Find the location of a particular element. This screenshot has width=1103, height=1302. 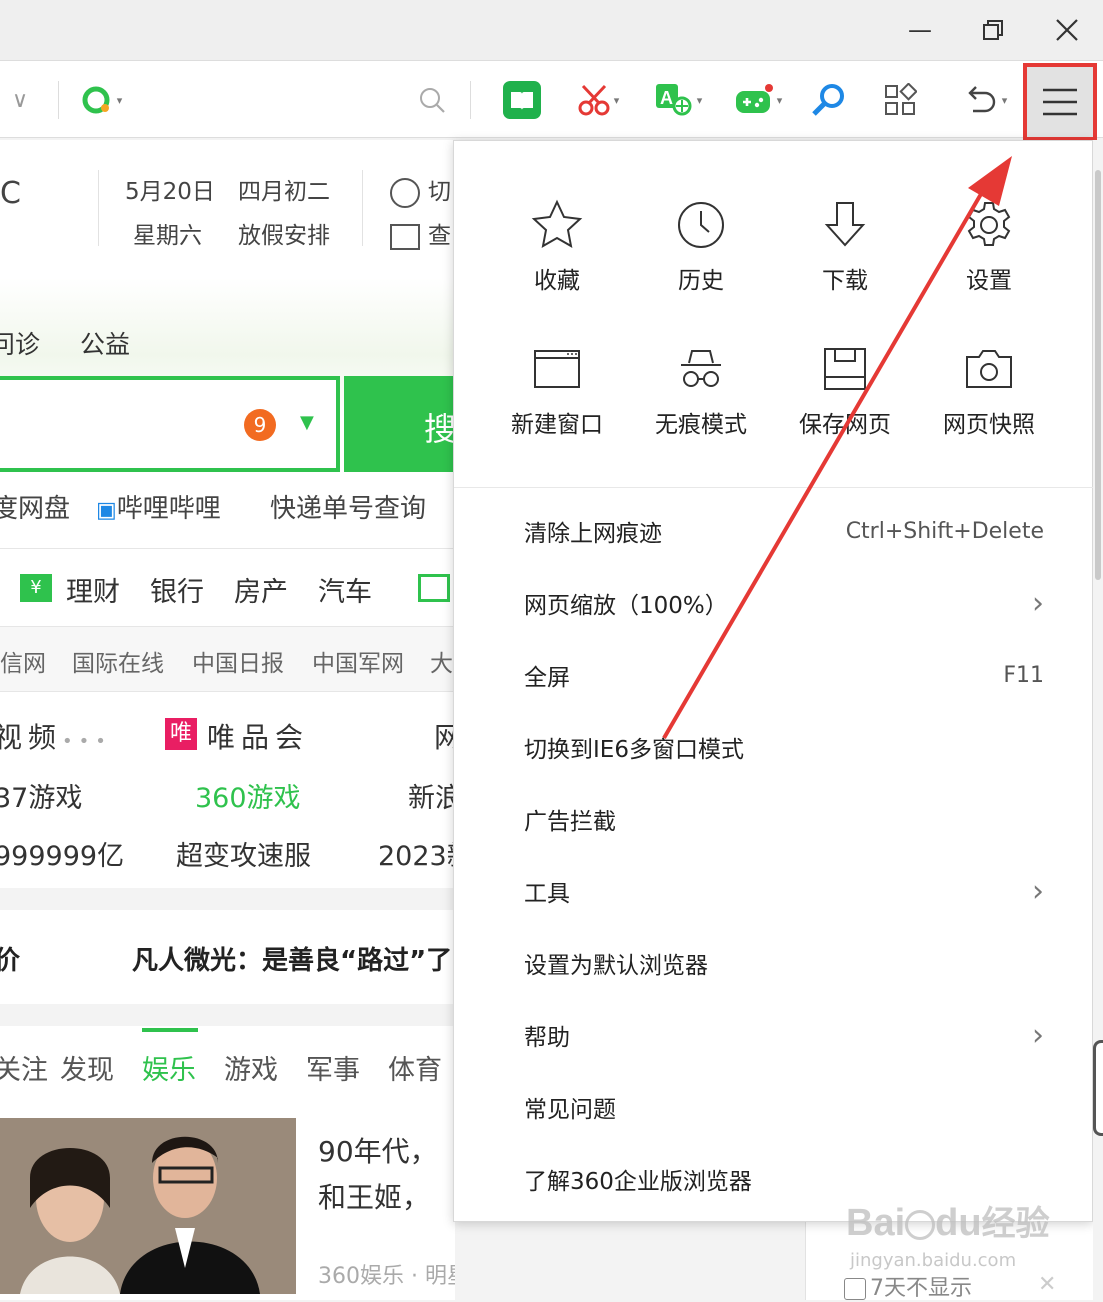

feed-tab-active: 娱乐 is located at coordinates (169, 1067).